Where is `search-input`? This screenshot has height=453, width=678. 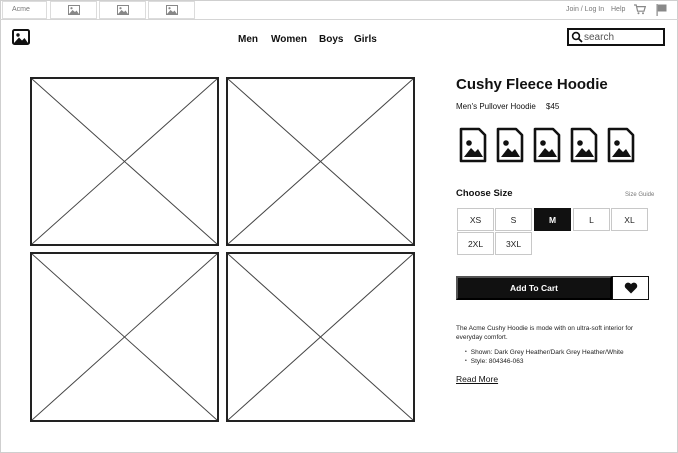 search-input is located at coordinates (623, 37).